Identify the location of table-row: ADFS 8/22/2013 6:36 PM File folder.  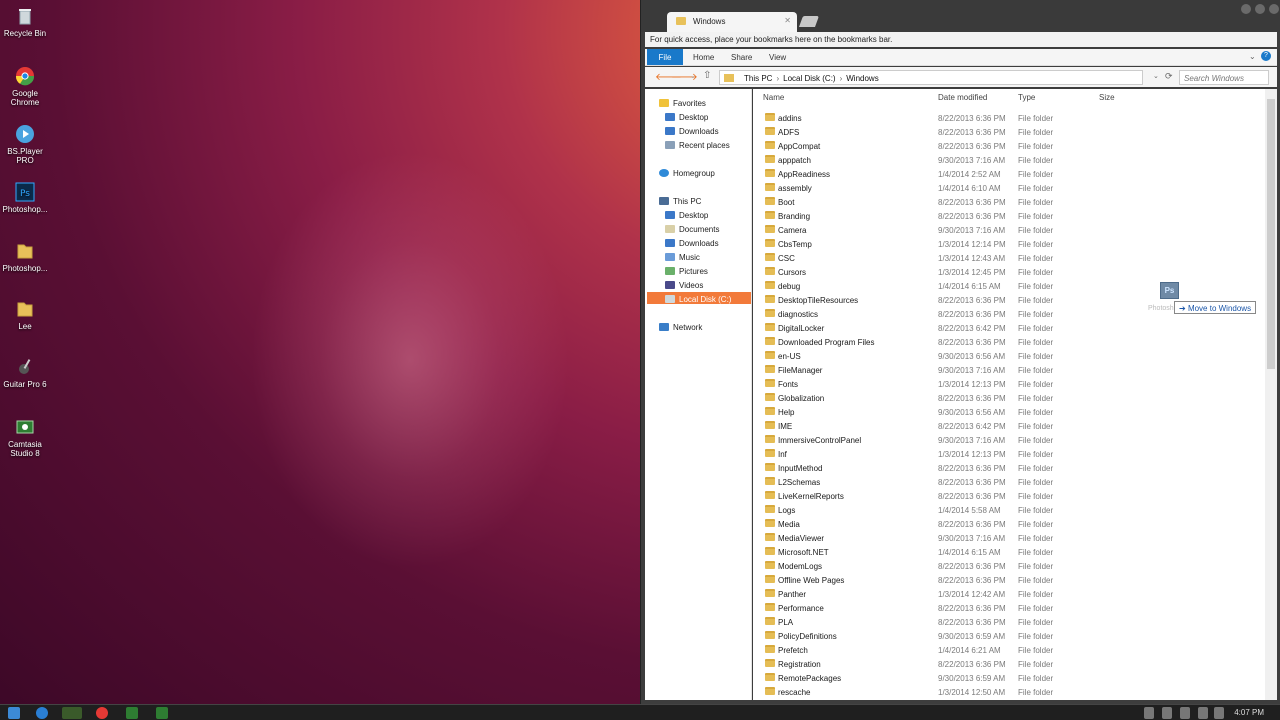
(1009, 132).